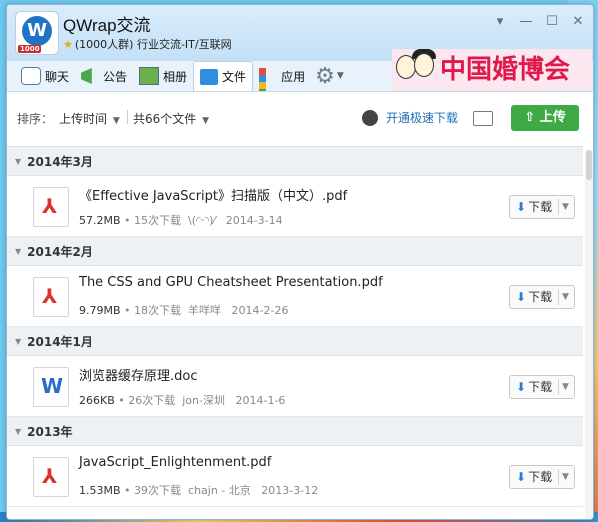  What do you see at coordinates (500, 22) in the screenshot?
I see `menu-dropdown-icon: ▾` at bounding box center [500, 22].